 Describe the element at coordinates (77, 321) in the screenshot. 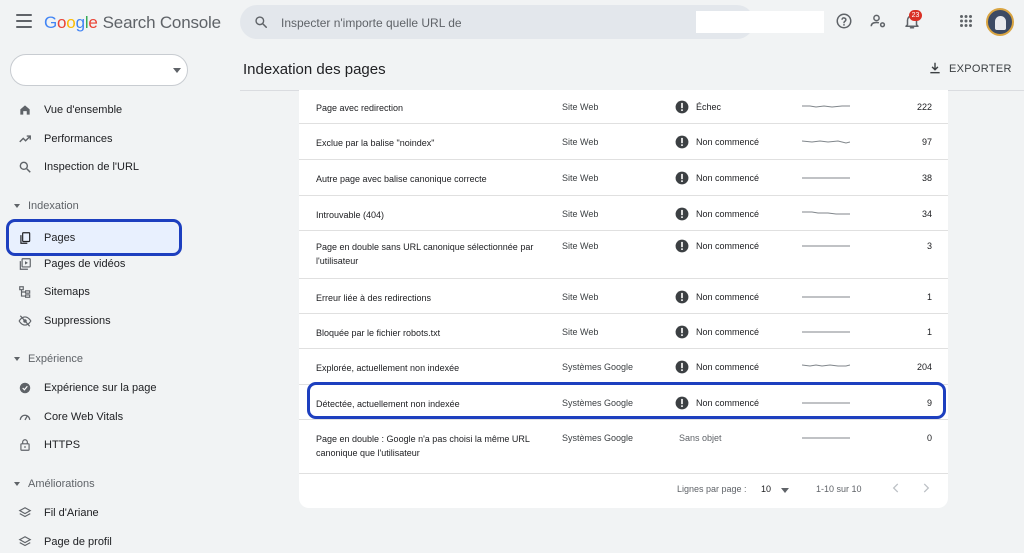

I see `sidebar-item-label: Suppressions` at that location.